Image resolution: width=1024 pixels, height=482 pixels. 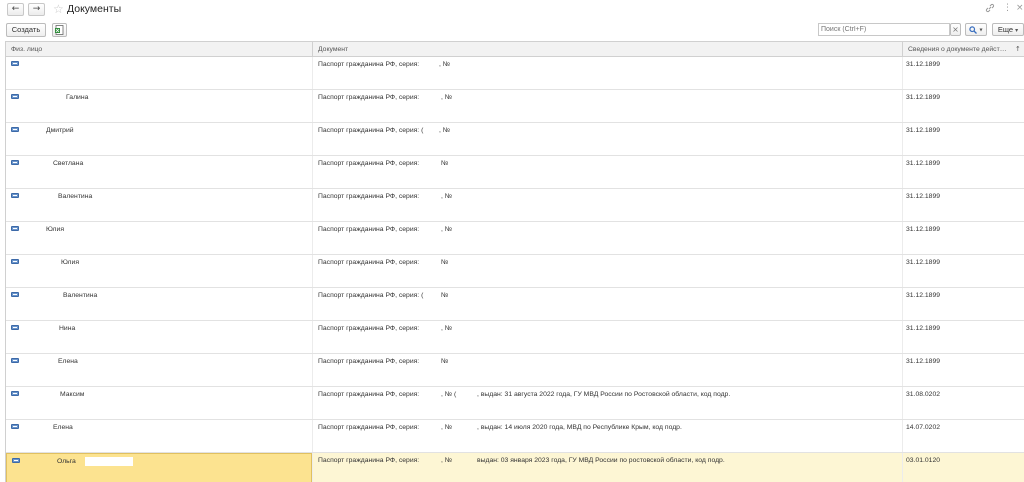 I want to click on person-cell: Галина, so click(x=159, y=106).